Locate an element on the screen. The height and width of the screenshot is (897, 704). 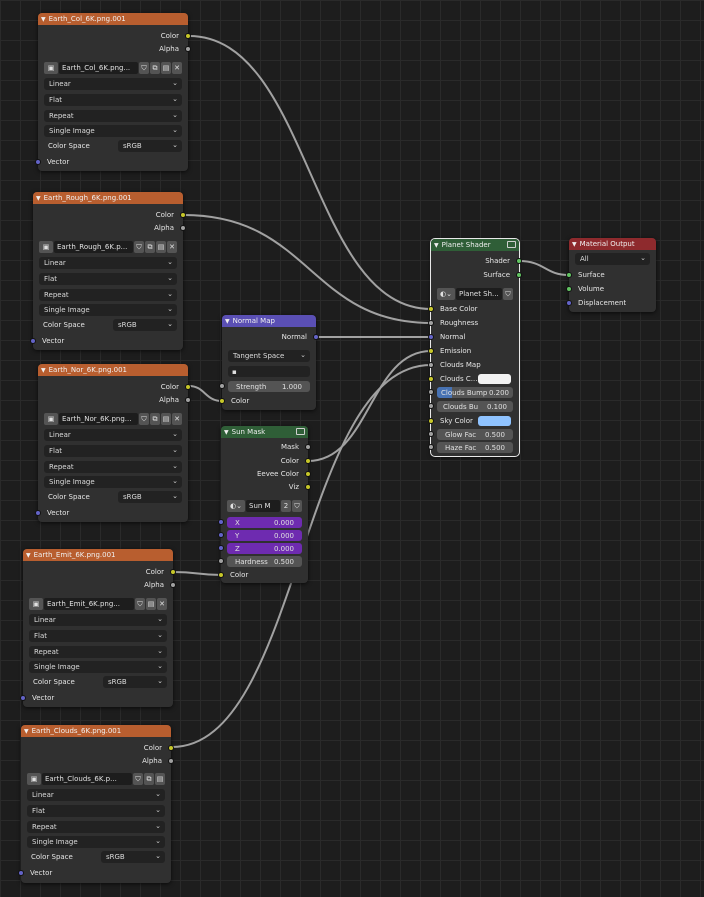
node-header: ▼ Earth_Emit_6K.png.001 is located at coordinates (98, 555).